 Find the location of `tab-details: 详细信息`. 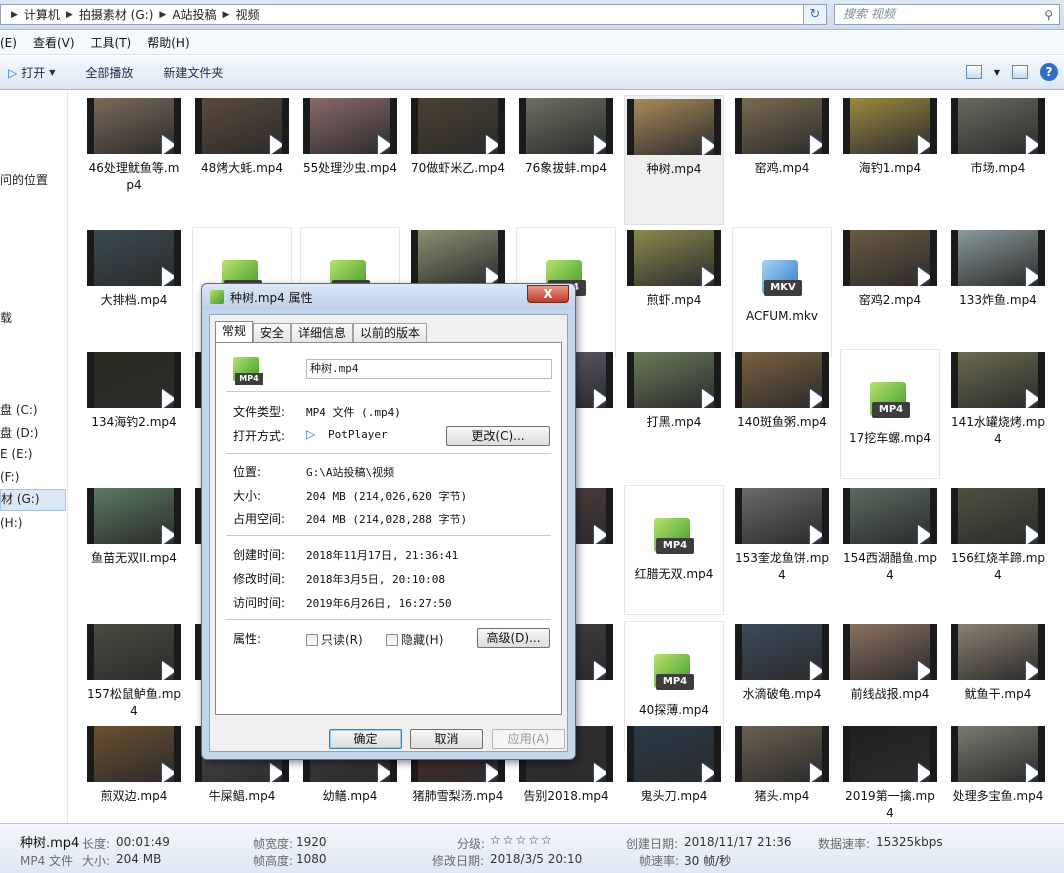

tab-details: 详细信息 is located at coordinates (322, 333).